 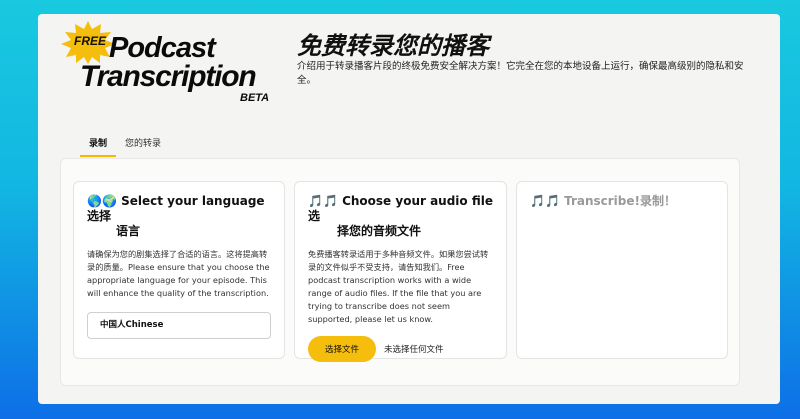 I want to click on language-title-line2: 语言, so click(x=128, y=231).